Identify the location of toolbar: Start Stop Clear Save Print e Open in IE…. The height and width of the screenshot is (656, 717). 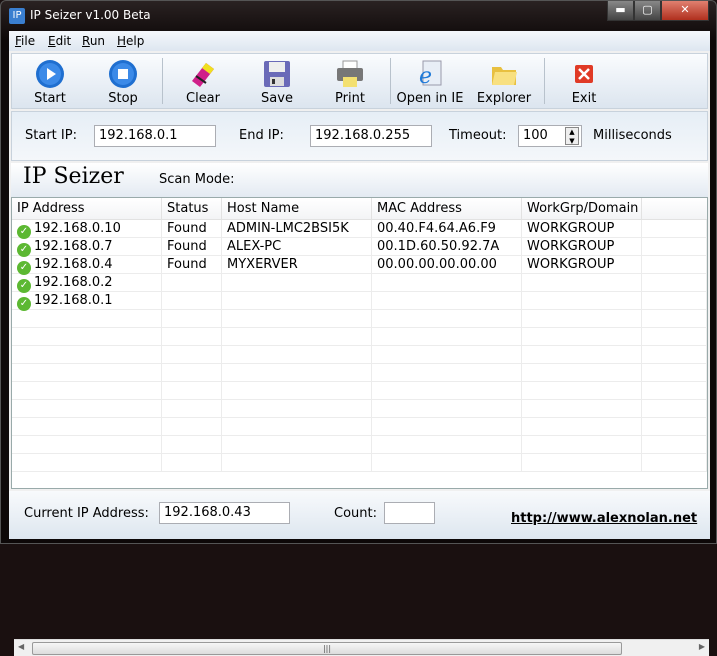
(359, 81).